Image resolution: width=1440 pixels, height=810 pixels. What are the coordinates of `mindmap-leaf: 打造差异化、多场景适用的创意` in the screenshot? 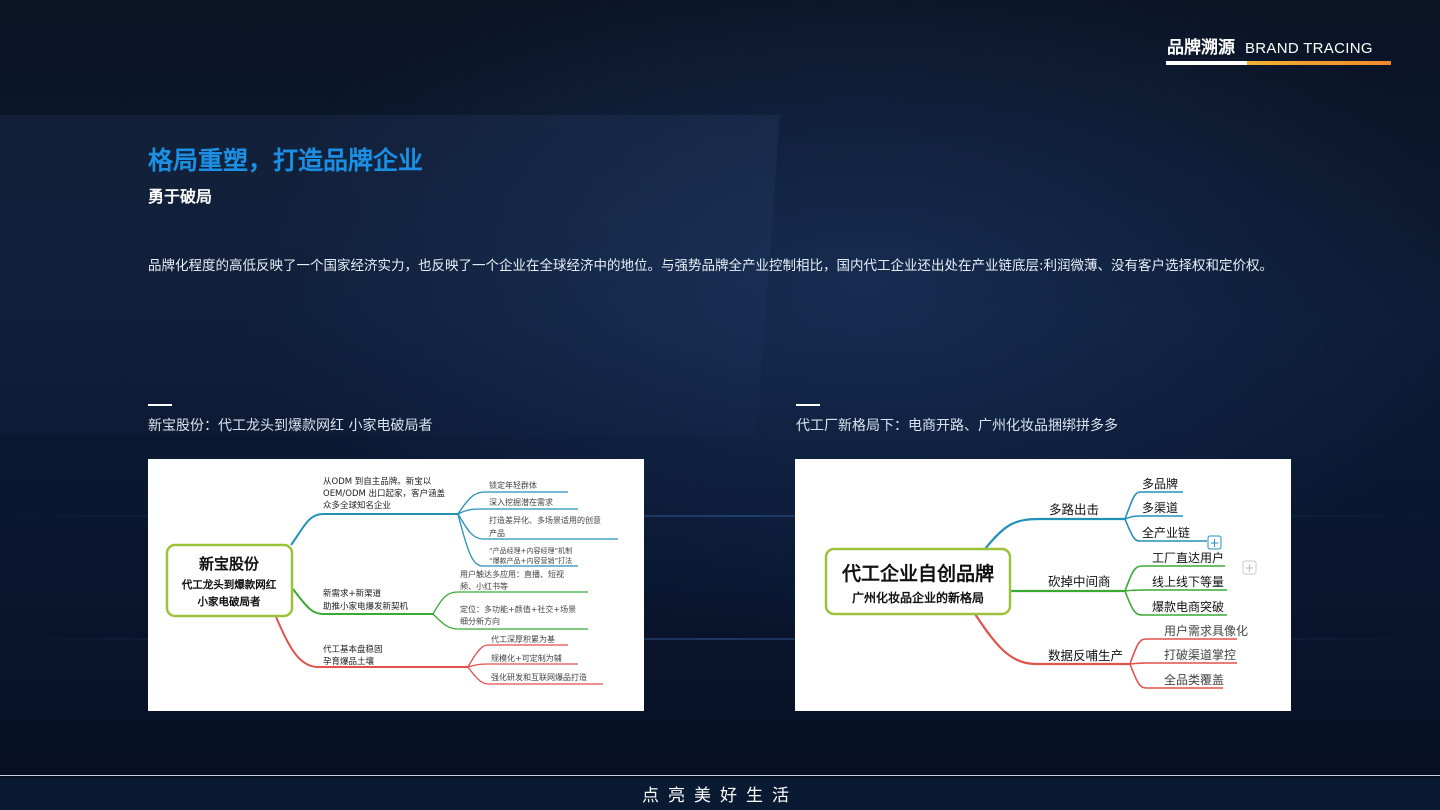 It's located at (545, 520).